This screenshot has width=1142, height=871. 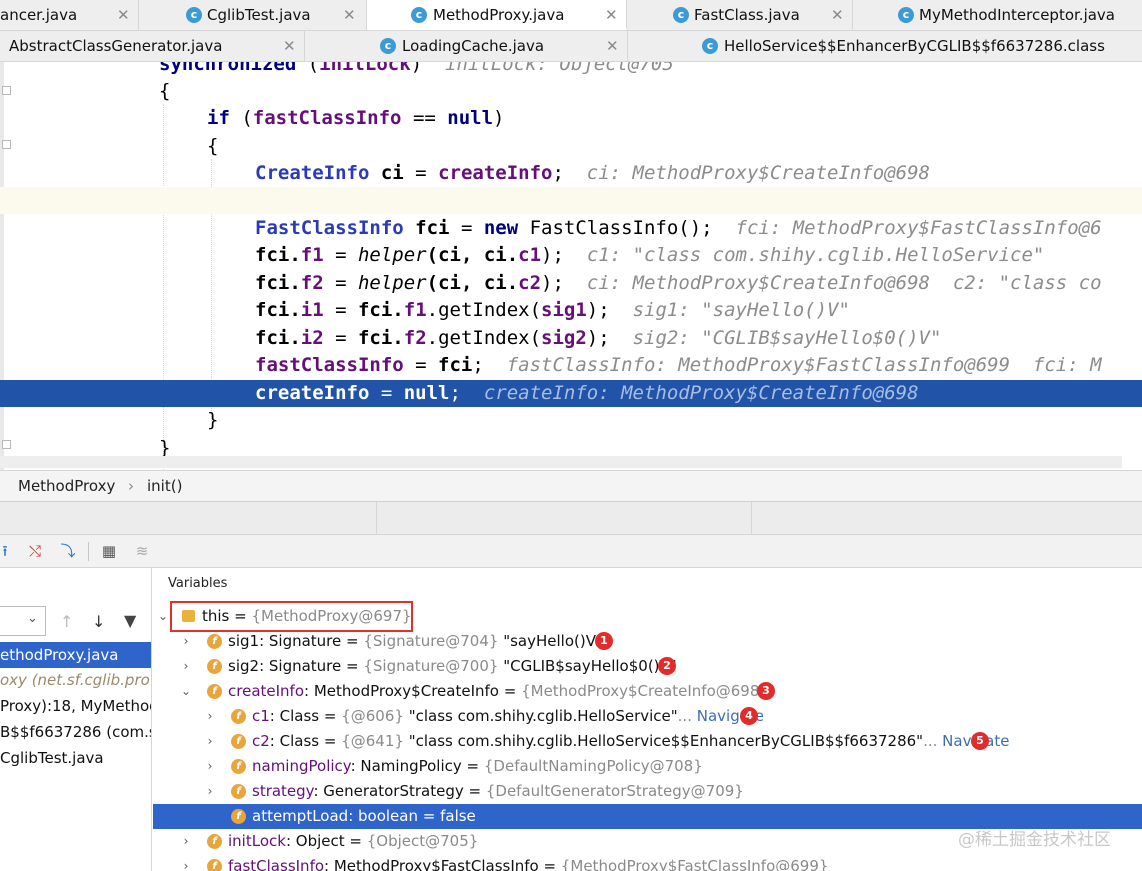 What do you see at coordinates (559, 68) in the screenshot?
I see `inline-value-hint: initLock: Object@705` at bounding box center [559, 68].